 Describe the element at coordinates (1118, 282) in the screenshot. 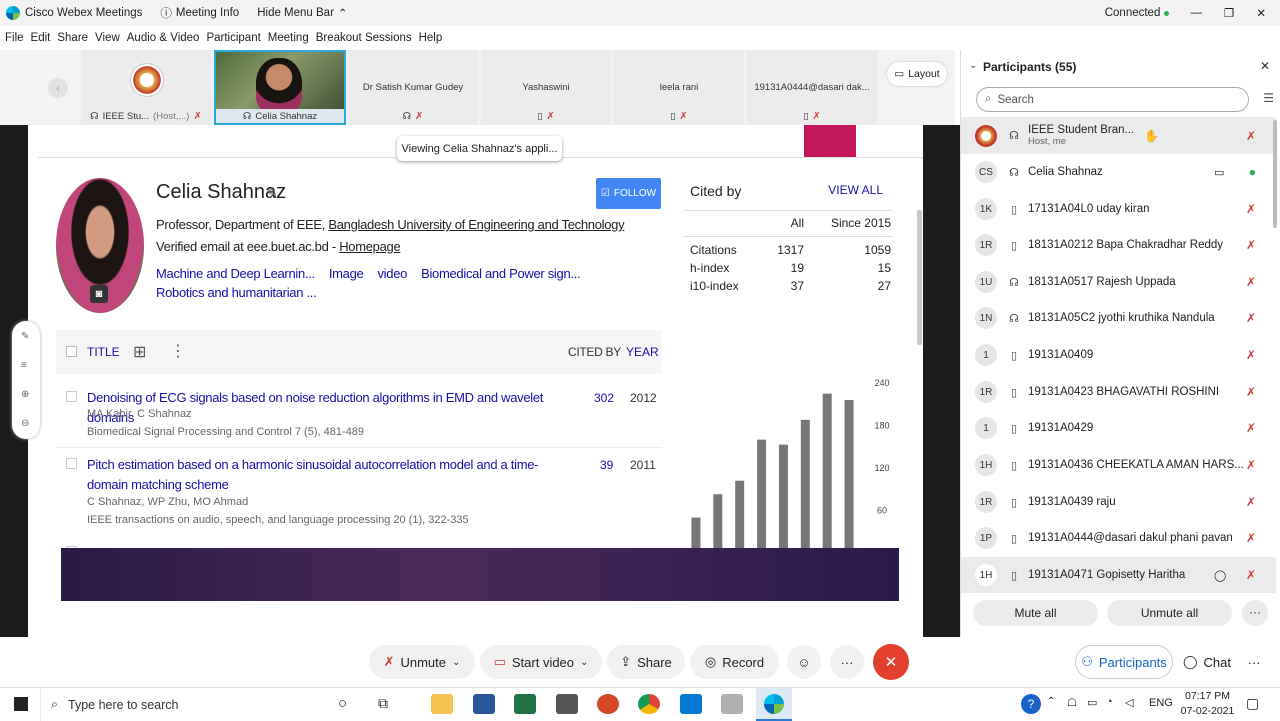

I see `participant-row: 1U ☊ 18131A0517 Rajesh Uppada ✗` at that location.